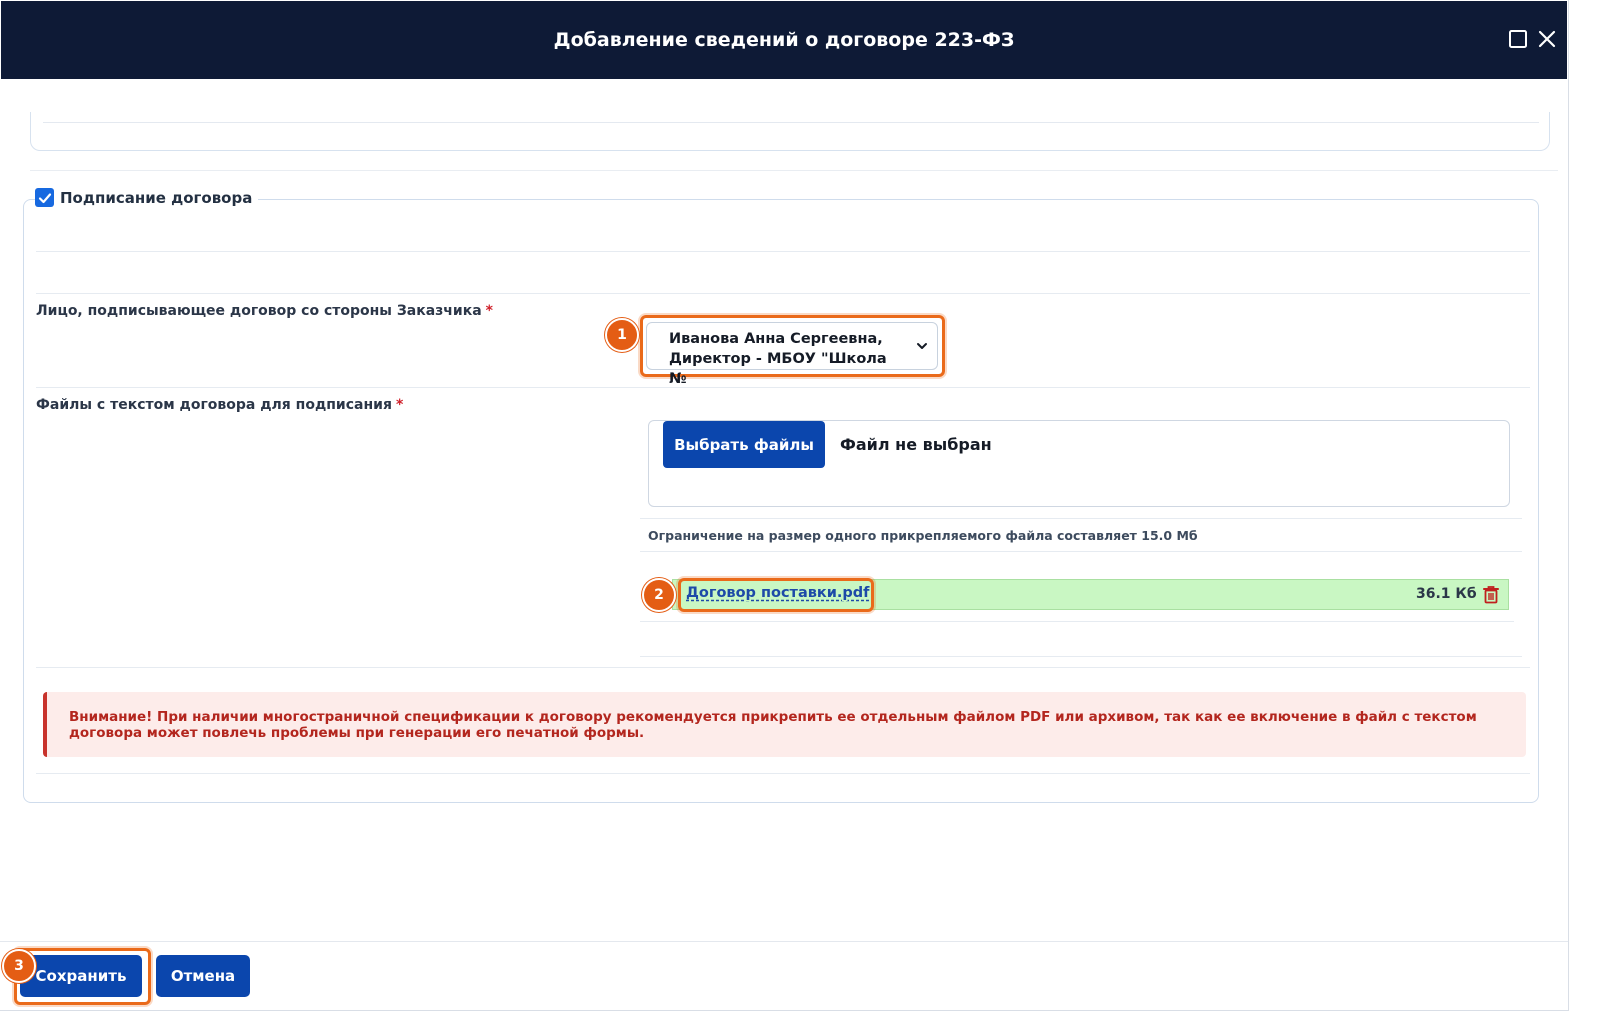 This screenshot has width=1600, height=1031. What do you see at coordinates (1518, 39) in the screenshot?
I see `maximize-icon` at bounding box center [1518, 39].